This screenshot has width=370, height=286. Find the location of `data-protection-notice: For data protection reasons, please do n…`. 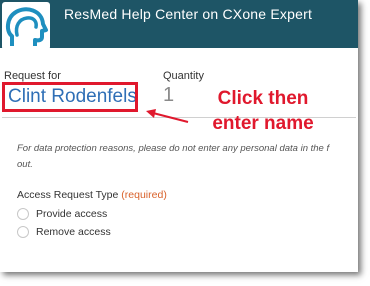

data-protection-notice: For data protection reasons, please do n… is located at coordinates (187, 157).